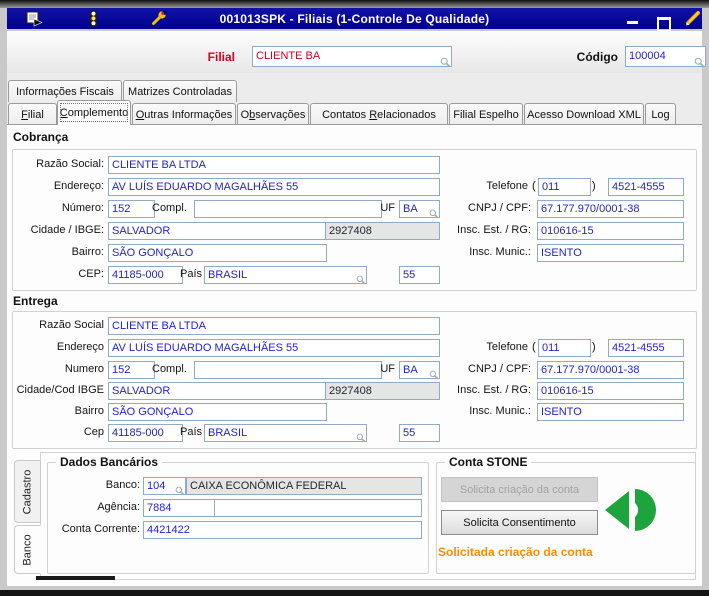 Image resolution: width=709 pixels, height=596 pixels. I want to click on filial-label: Filial, so click(221, 57).